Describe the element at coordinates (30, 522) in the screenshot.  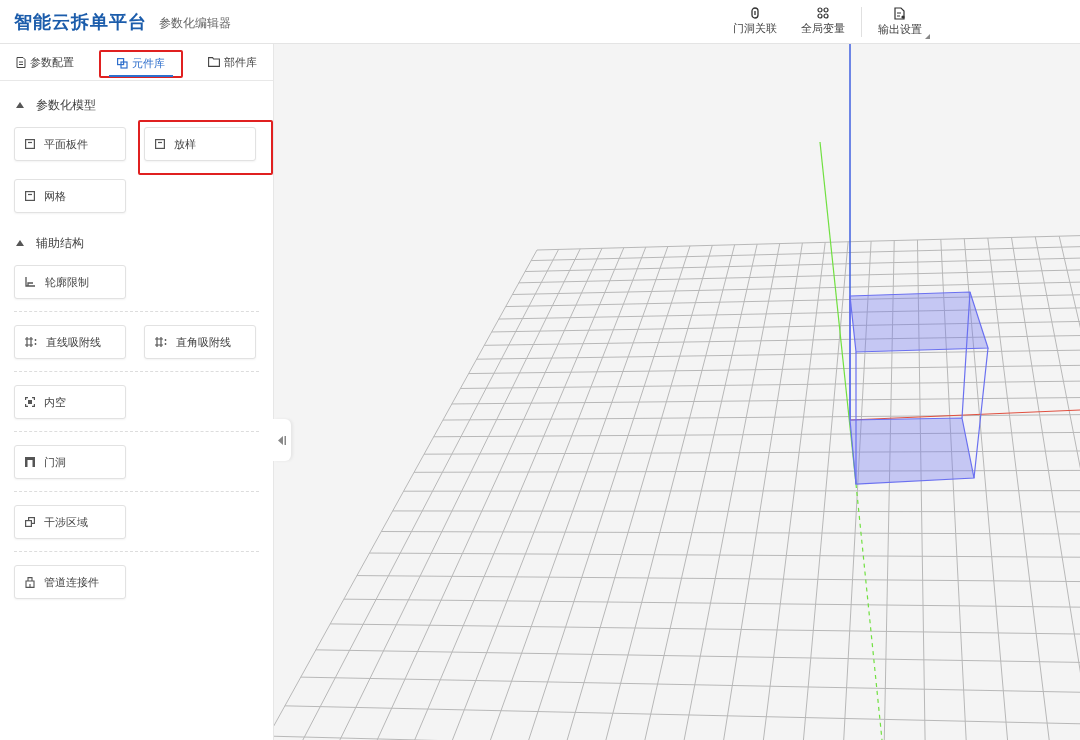
I see `overlap-icon` at that location.